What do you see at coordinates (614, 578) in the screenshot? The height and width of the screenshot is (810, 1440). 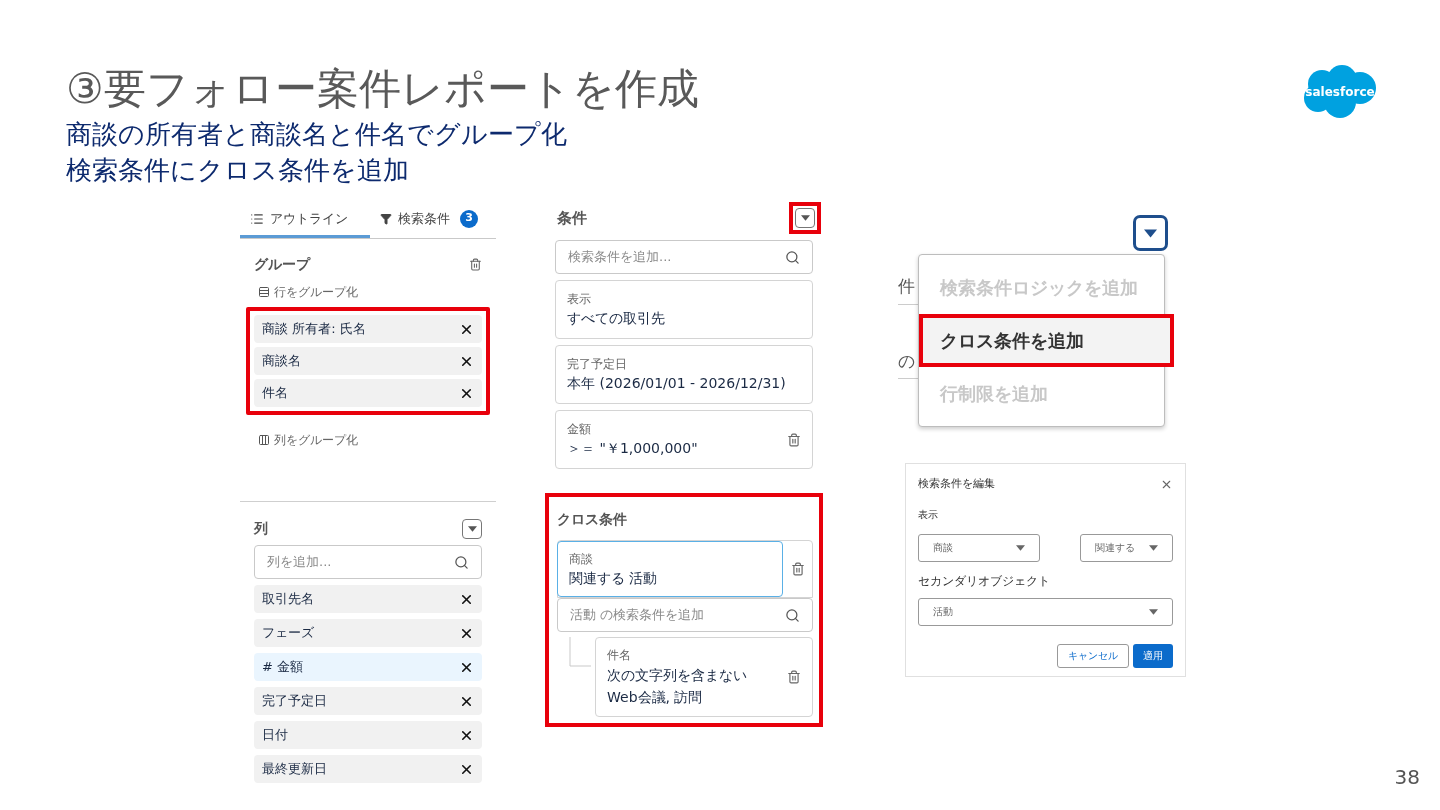 I see `filter-value: 関連する 活動` at bounding box center [614, 578].